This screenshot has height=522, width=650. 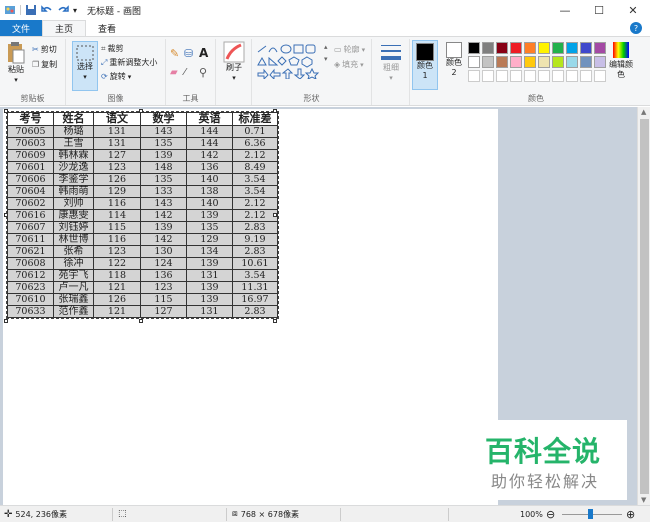 I want to click on table-cell: 139, so click(x=163, y=227).